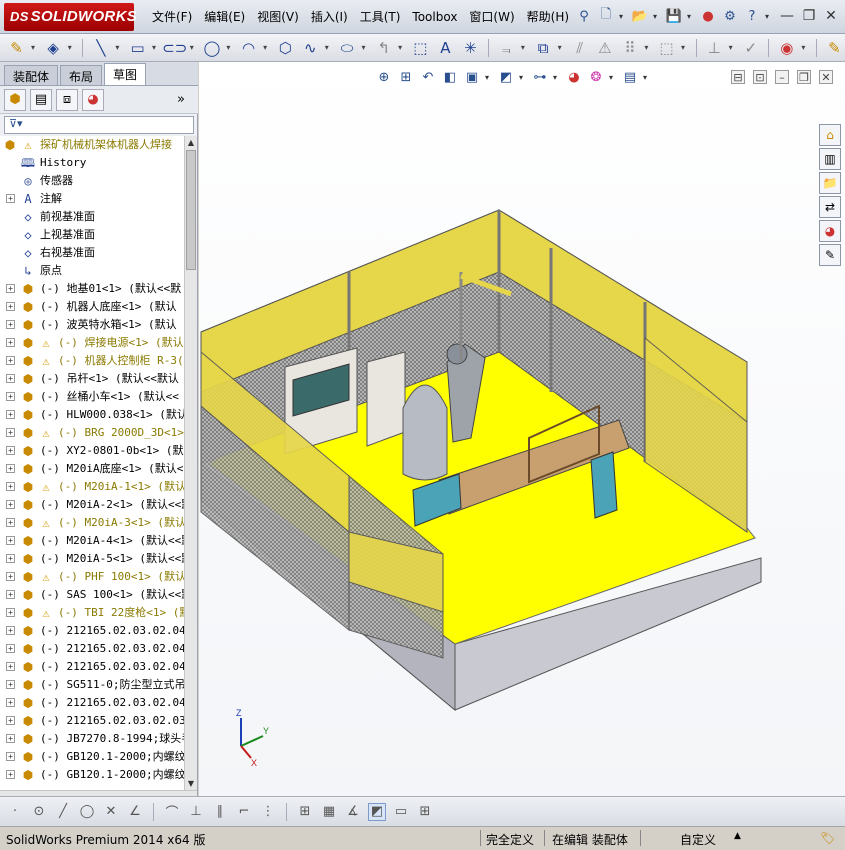 The width and height of the screenshot is (845, 850). I want to click on relations-dropdown-icon: ▾, so click(733, 47).